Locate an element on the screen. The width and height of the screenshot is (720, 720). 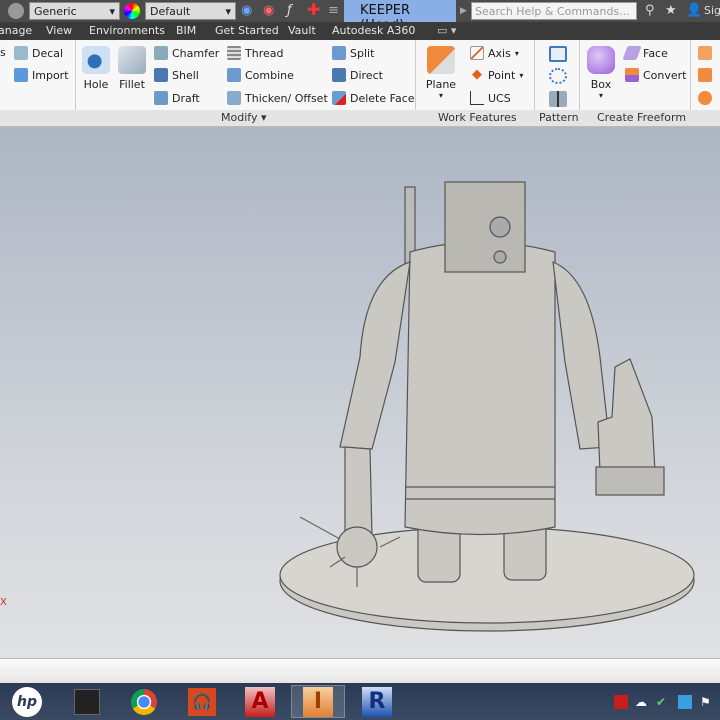
tab-environments: Environments is located at coordinates (127, 30).